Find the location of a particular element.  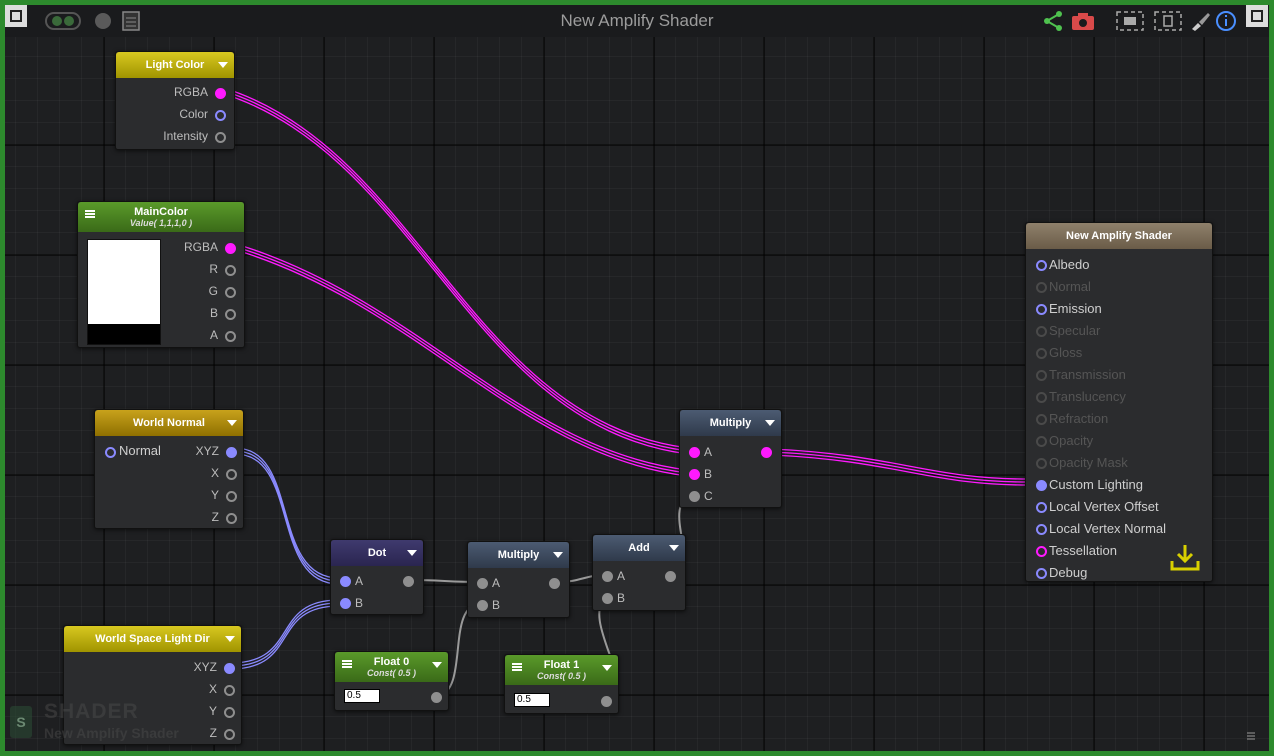

info-icon is located at coordinates (1226, 21).